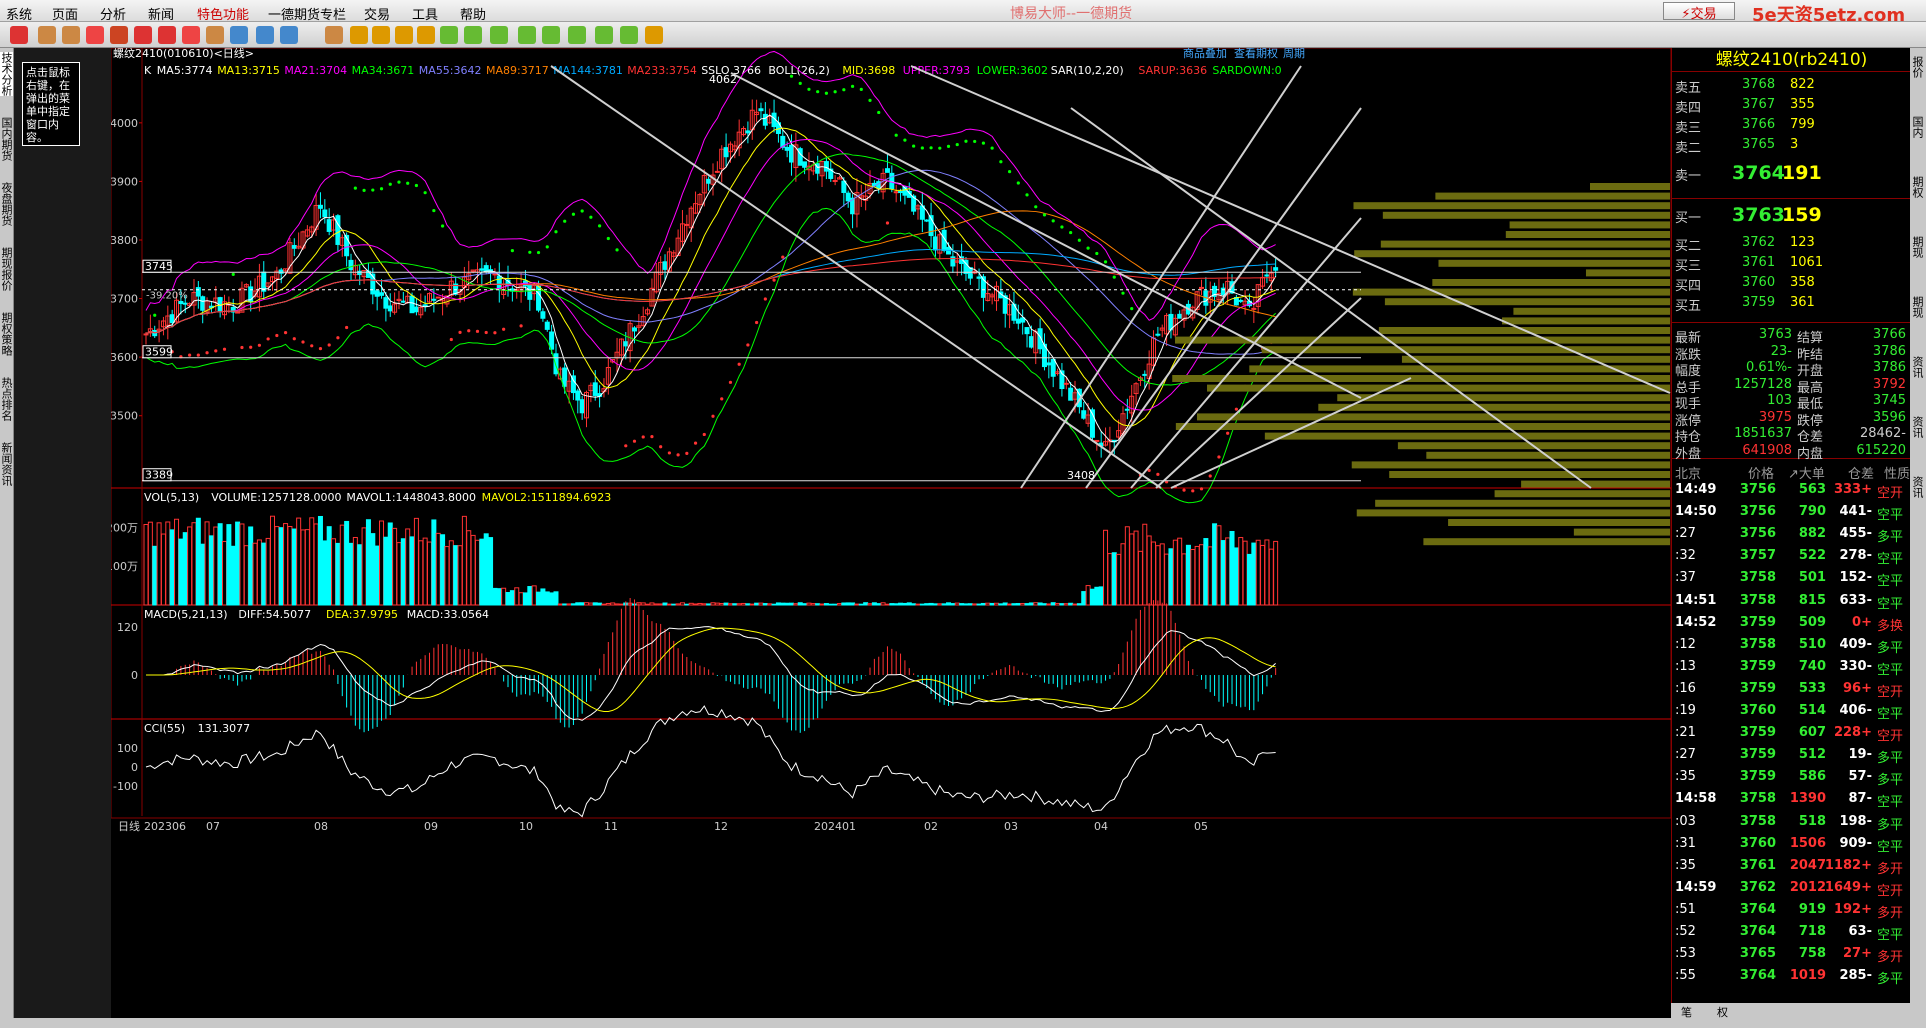 The height and width of the screenshot is (1028, 1926). I want to click on left-tab-4: 期权策略, so click(6, 334).